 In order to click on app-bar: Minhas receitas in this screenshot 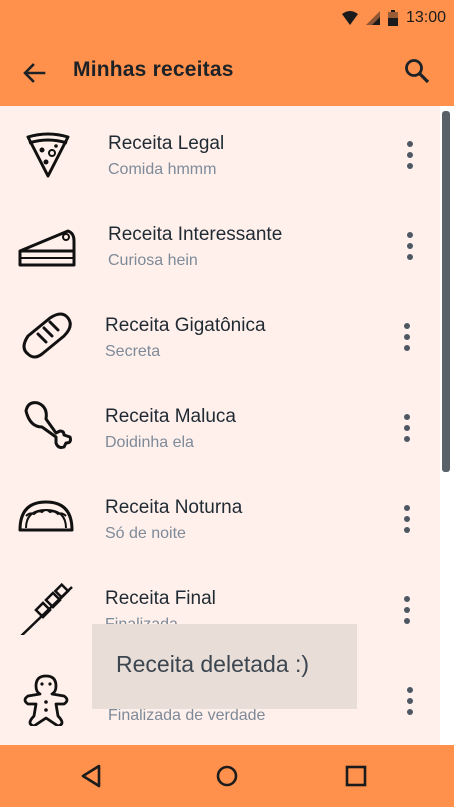, I will do `click(227, 71)`.